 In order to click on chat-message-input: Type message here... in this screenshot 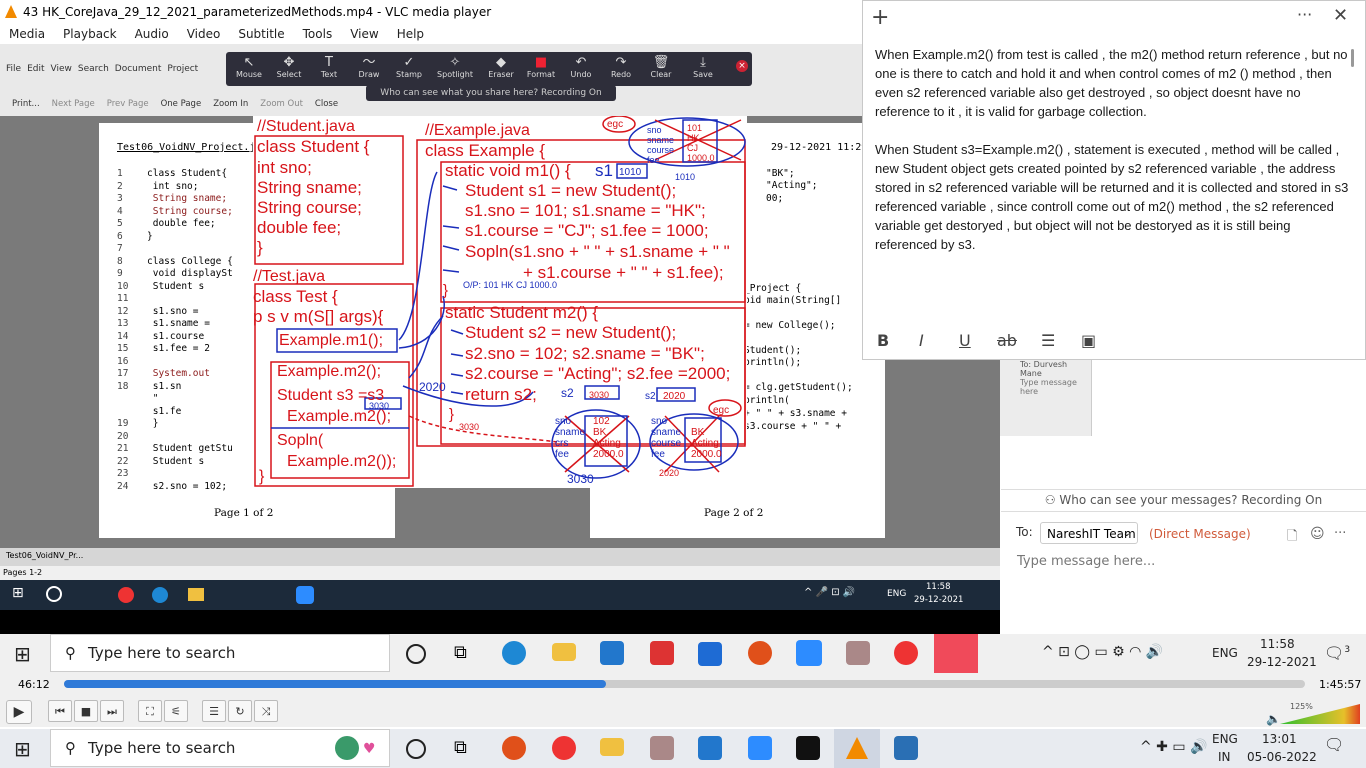, I will do `click(1086, 561)`.